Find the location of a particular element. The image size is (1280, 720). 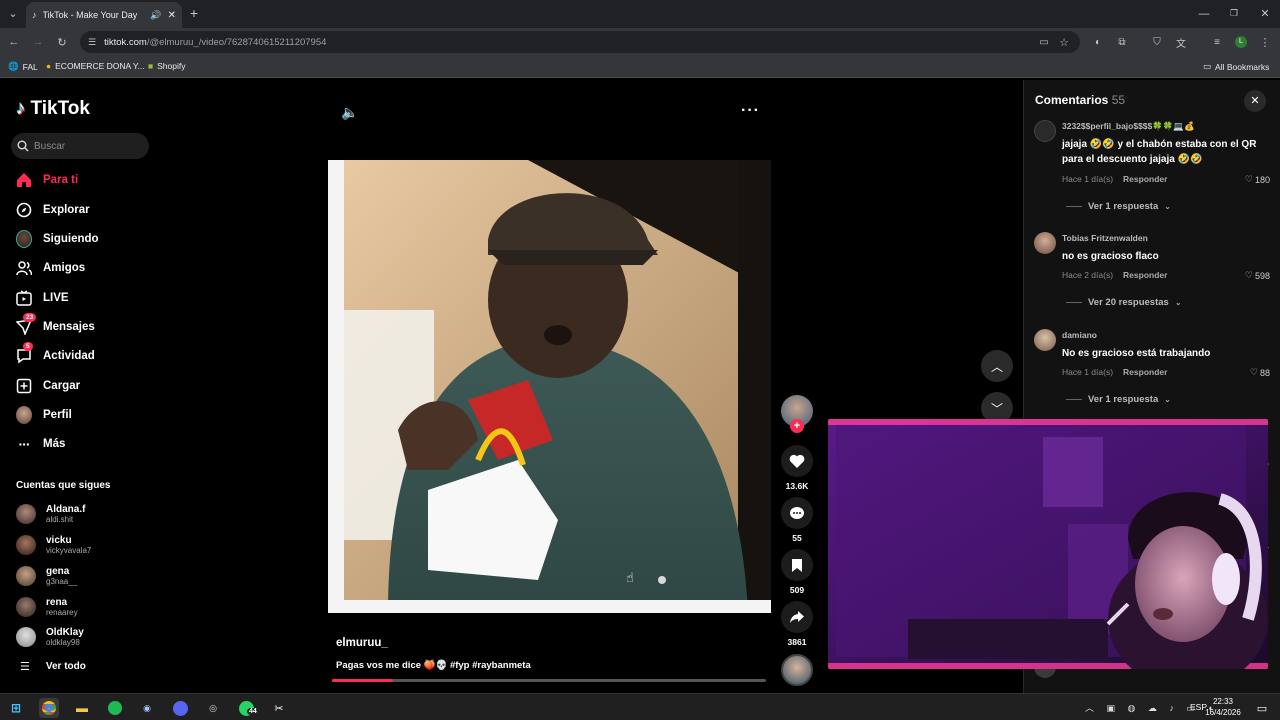

new-tab-icon: + is located at coordinates (194, 13).